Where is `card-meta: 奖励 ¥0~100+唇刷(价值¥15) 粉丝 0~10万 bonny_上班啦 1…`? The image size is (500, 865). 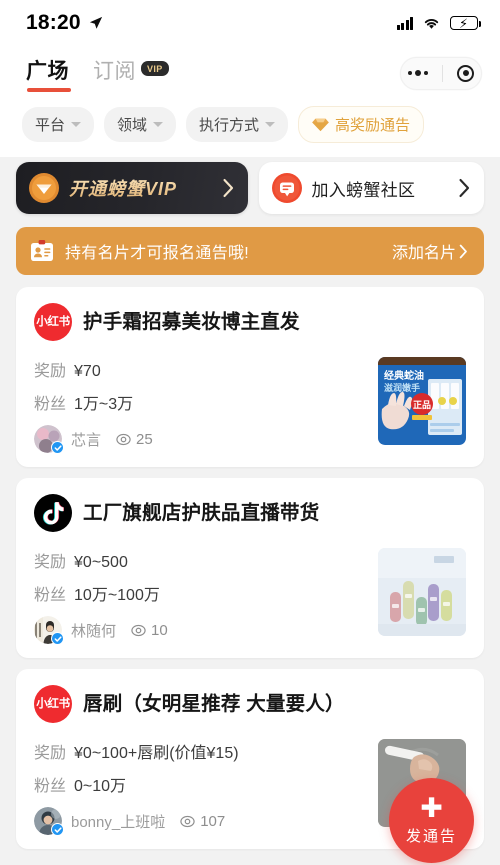
card-meta: 奖励 ¥0~100+唇刷(价值¥15) 粉丝 0~10万 bonny_上班啦 1… is located at coordinates (200, 787).